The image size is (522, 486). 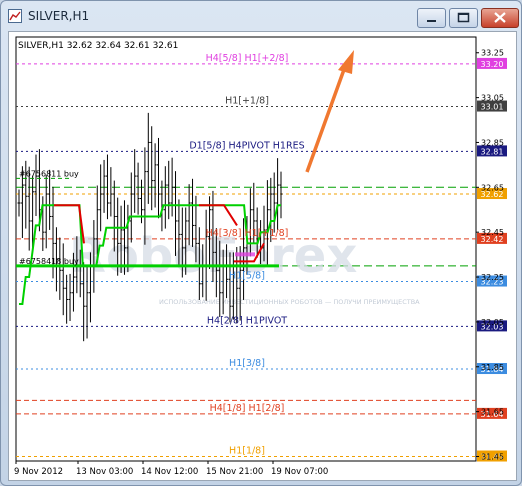 What do you see at coordinates (234, 472) in the screenshot?
I see `x-tick-label-3: 15 Nov 21:00` at bounding box center [234, 472].